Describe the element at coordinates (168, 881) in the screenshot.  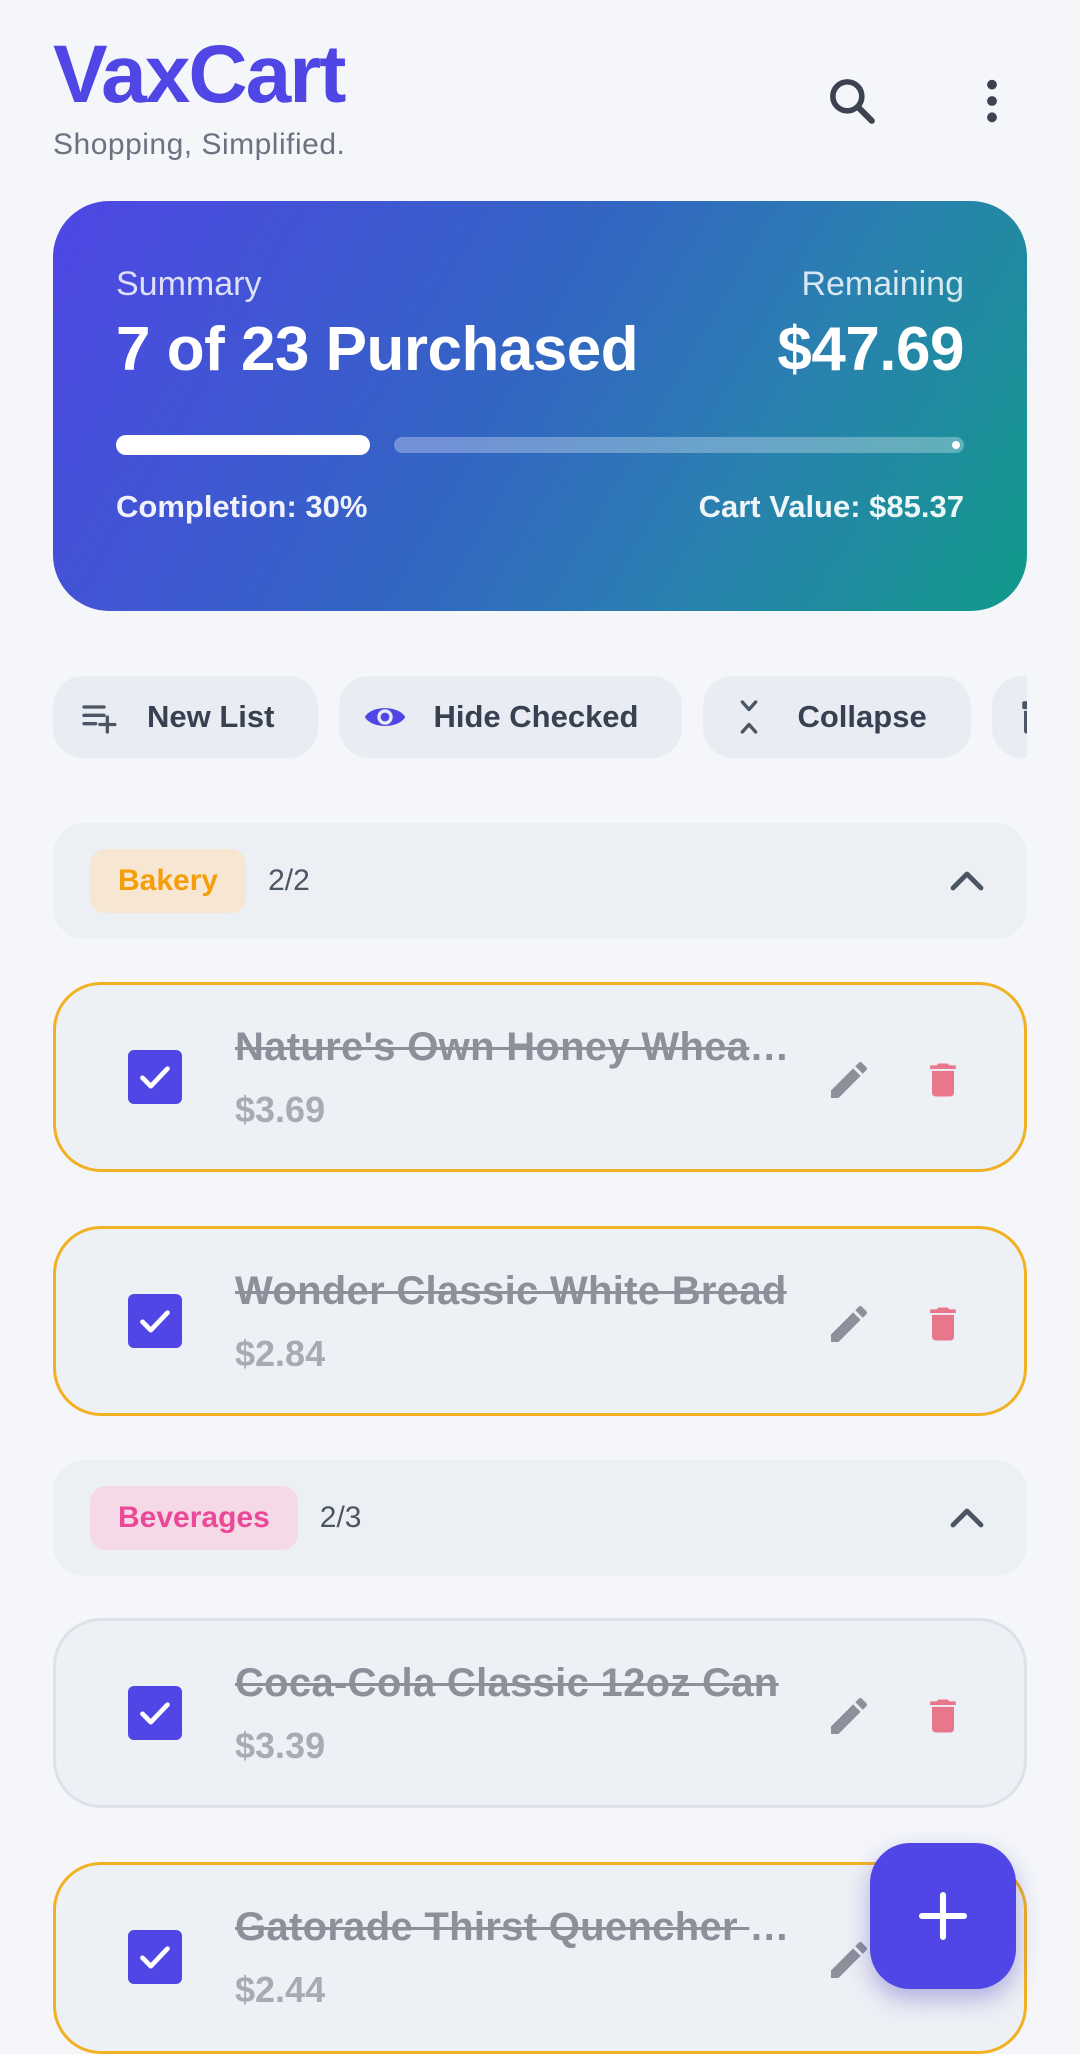
I see `category-badge: Bakery` at that location.